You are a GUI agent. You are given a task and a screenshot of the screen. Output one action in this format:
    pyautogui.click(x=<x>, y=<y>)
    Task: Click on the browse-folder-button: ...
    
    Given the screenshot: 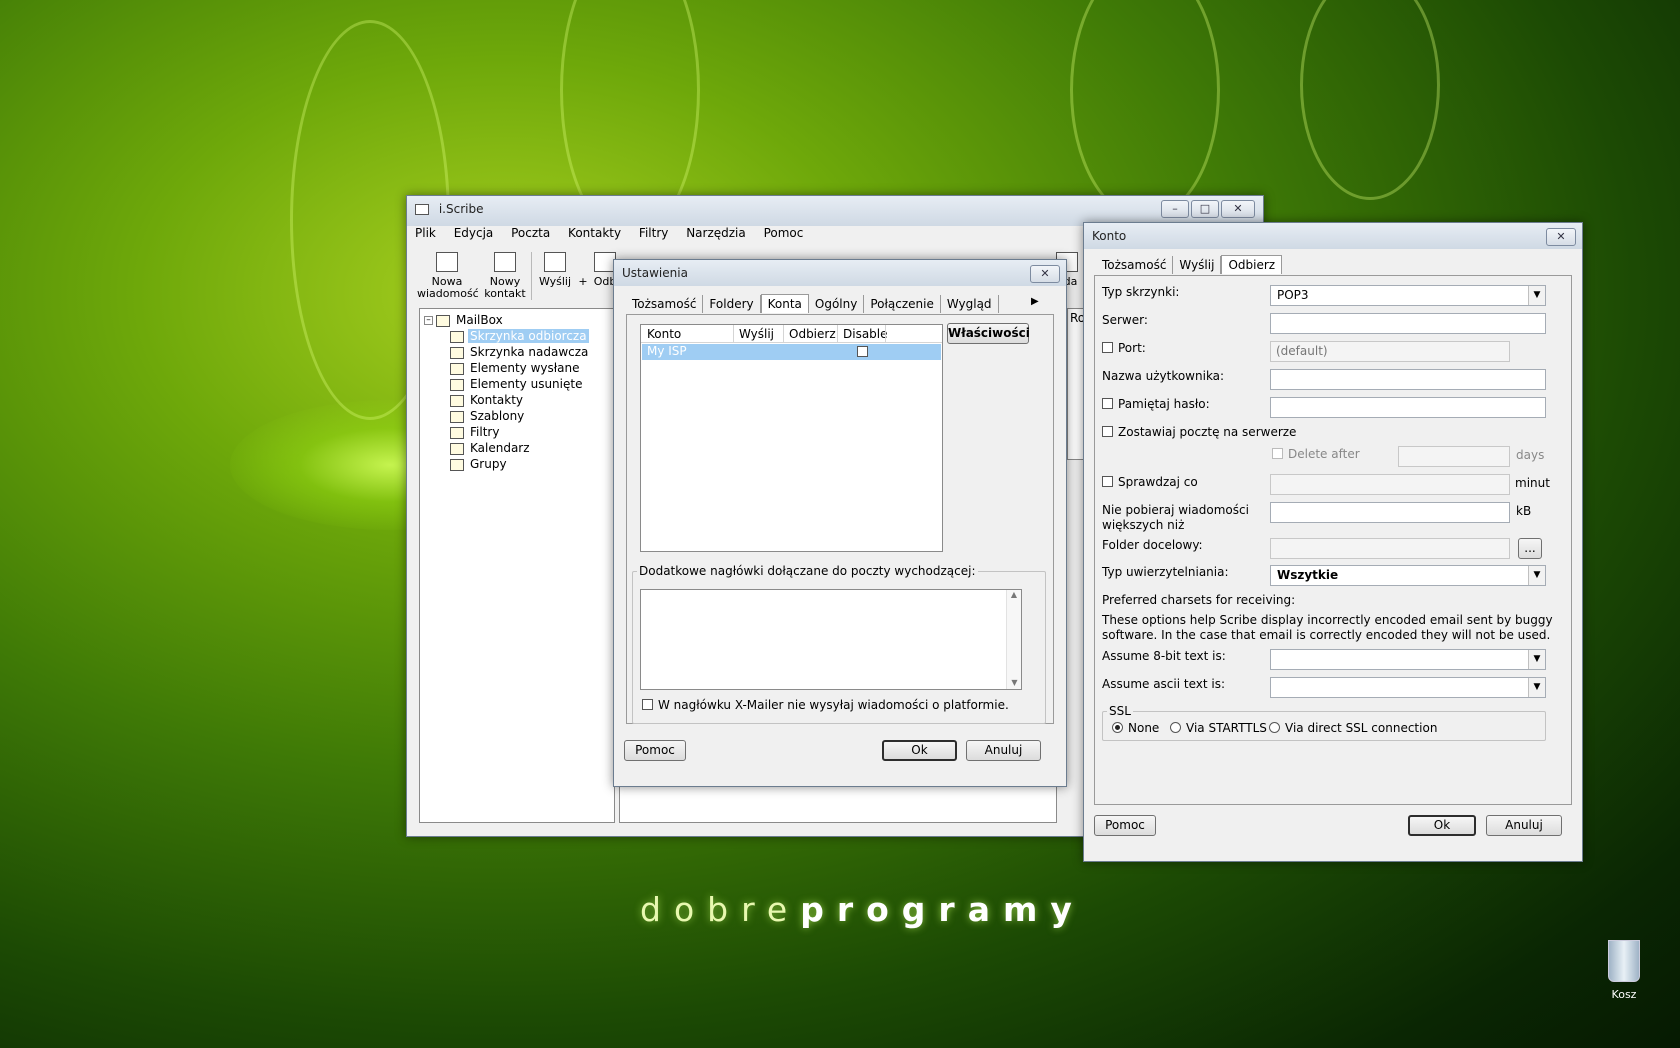 What is the action you would take?
    pyautogui.click(x=1530, y=548)
    